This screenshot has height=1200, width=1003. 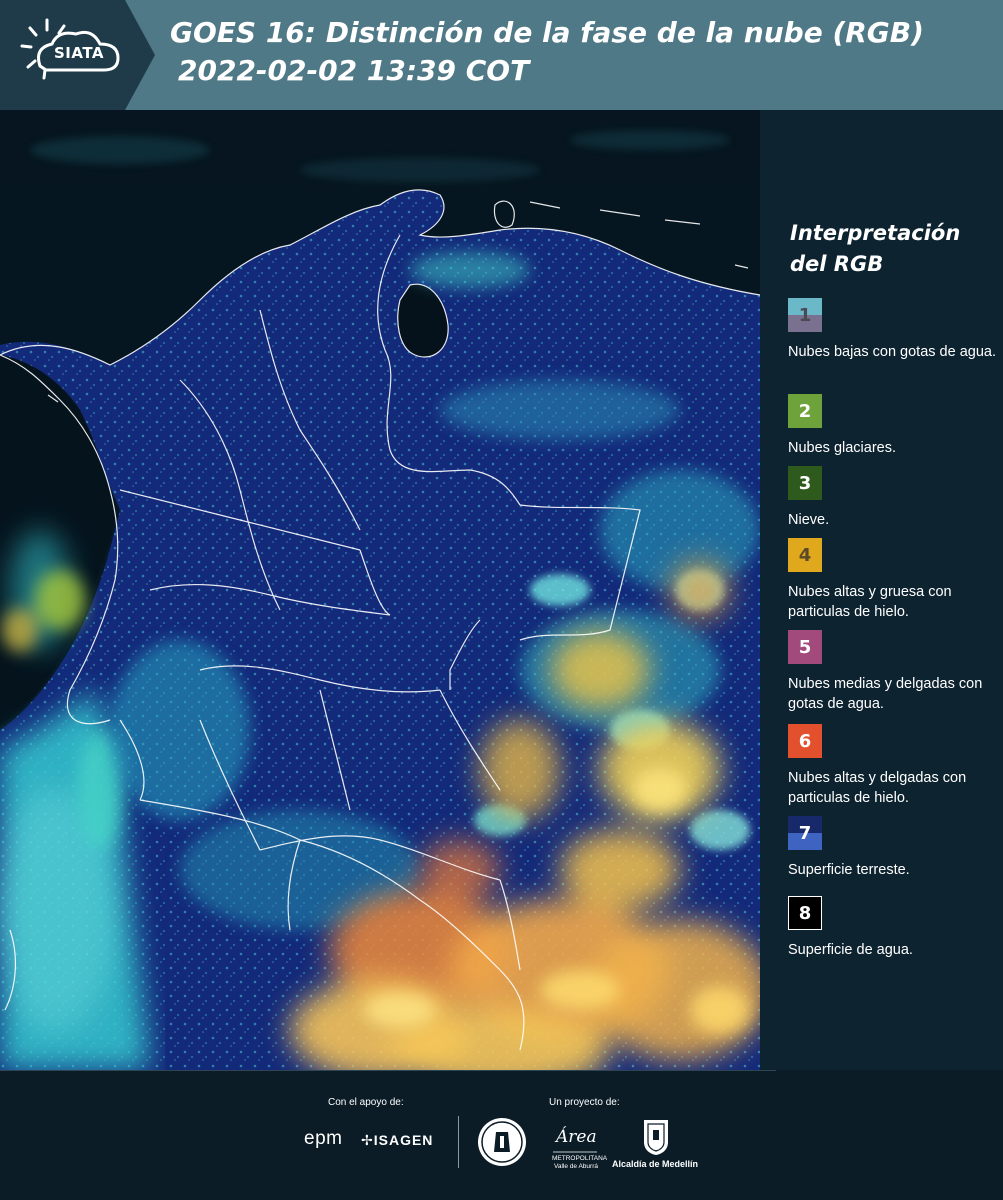 I want to click on legend-label-1: Nubes bajas con gotas de agua., so click(x=892, y=352).